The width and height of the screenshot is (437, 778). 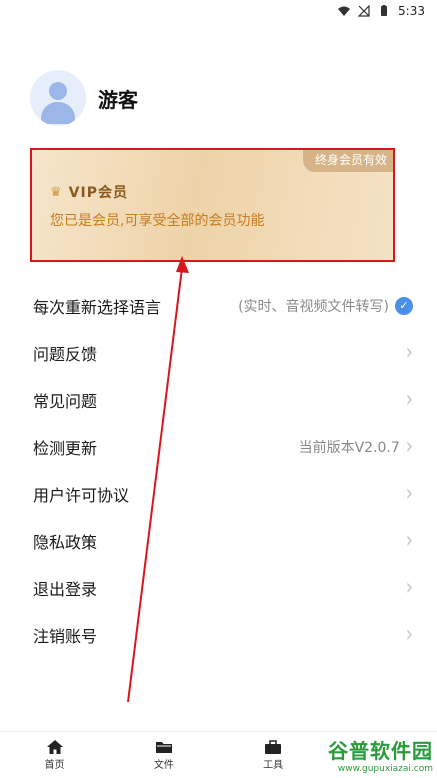 What do you see at coordinates (56, 192) in the screenshot?
I see `crown-icon: ♛` at bounding box center [56, 192].